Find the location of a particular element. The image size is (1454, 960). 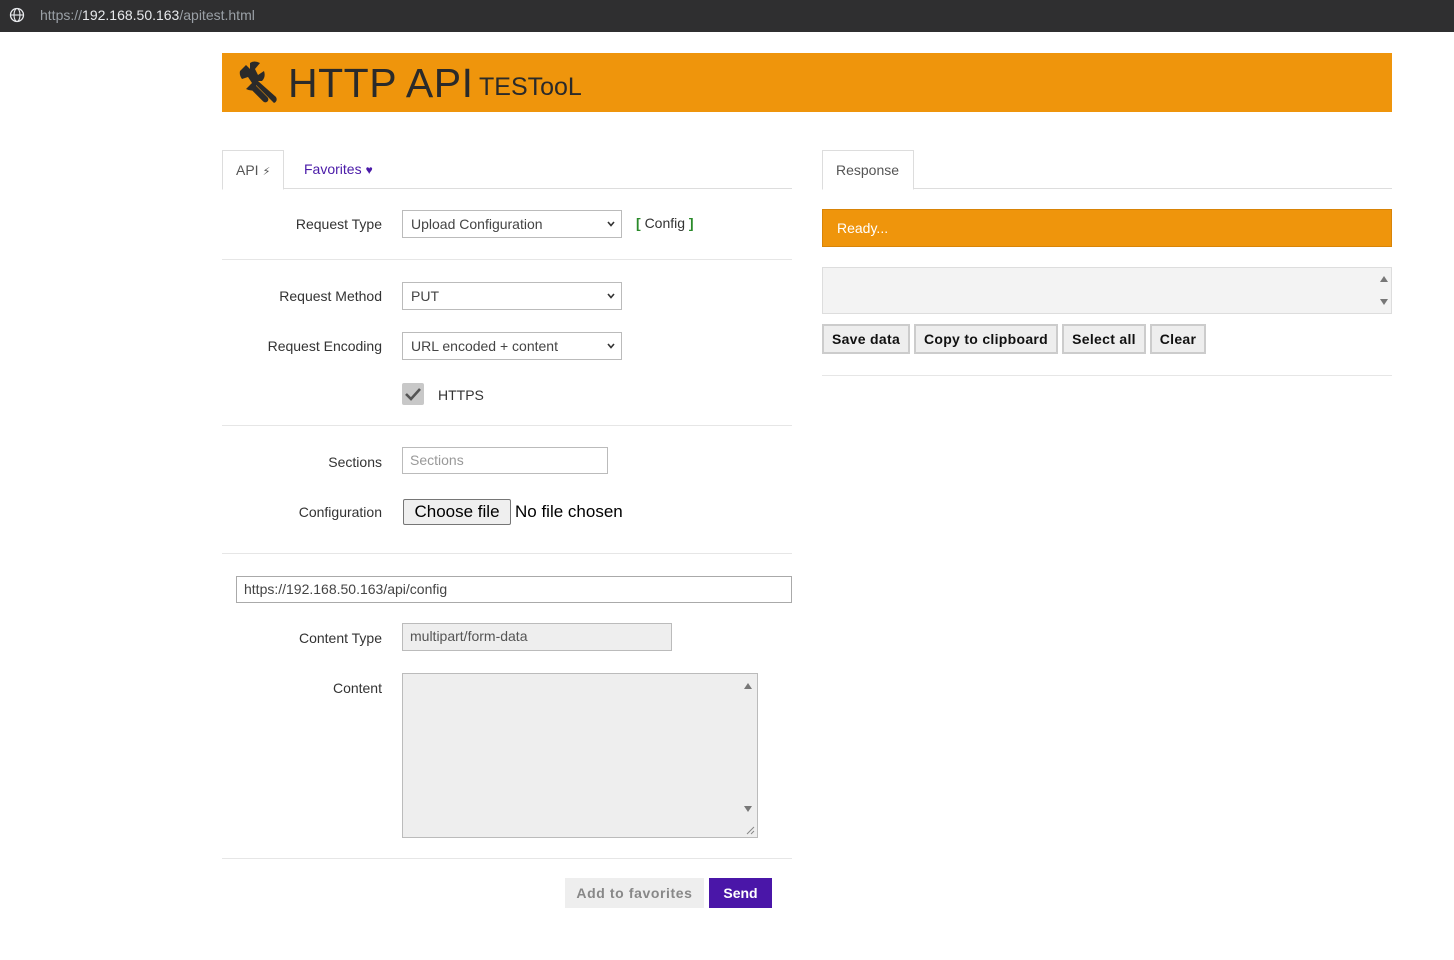

request-type-select: Upload Configuration is located at coordinates (512, 224).